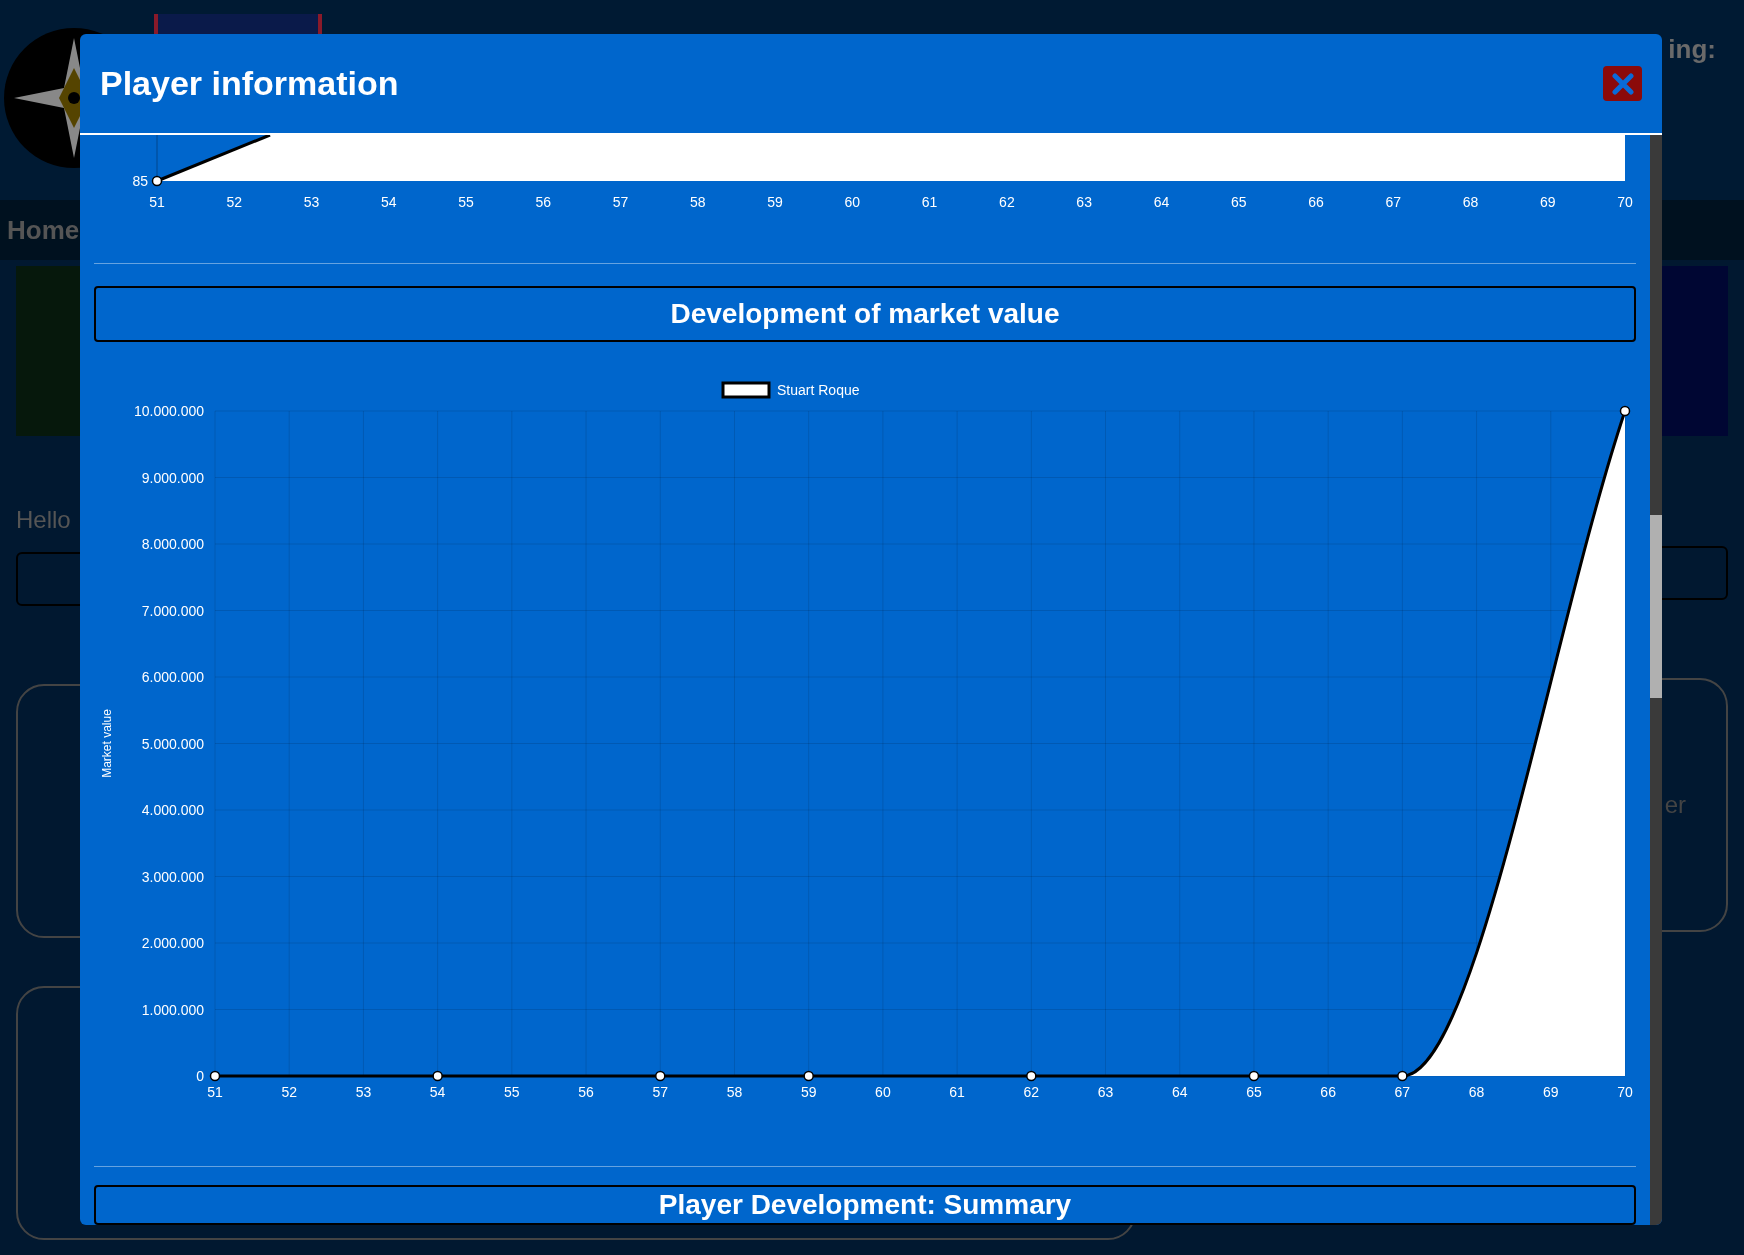 This screenshot has width=1744, height=1255. I want to click on header-text: ing:, so click(1692, 49).